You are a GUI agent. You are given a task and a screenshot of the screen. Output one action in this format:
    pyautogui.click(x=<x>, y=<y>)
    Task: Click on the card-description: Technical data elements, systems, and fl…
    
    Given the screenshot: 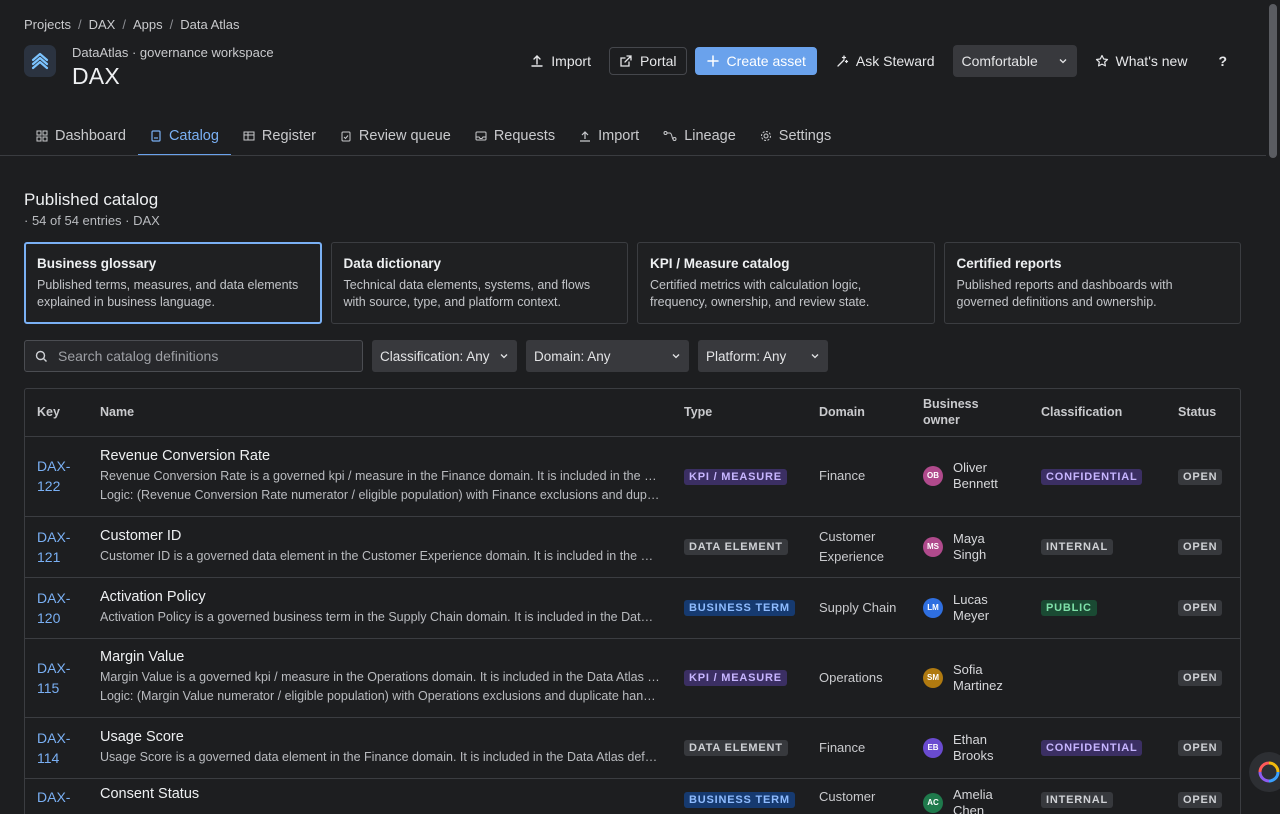 What is the action you would take?
    pyautogui.click(x=467, y=293)
    